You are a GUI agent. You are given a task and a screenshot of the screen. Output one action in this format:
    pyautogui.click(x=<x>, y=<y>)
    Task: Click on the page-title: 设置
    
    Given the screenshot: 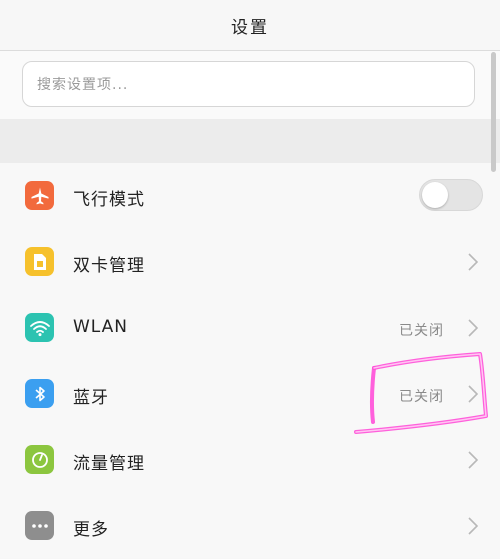 What is the action you would take?
    pyautogui.click(x=250, y=27)
    